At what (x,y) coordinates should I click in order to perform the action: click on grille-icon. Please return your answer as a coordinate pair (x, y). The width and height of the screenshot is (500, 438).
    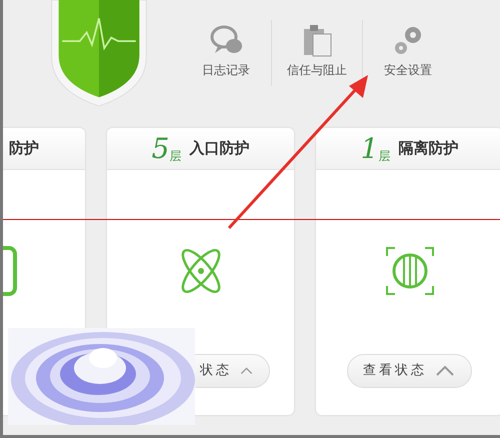
    Looking at the image, I should click on (409, 271).